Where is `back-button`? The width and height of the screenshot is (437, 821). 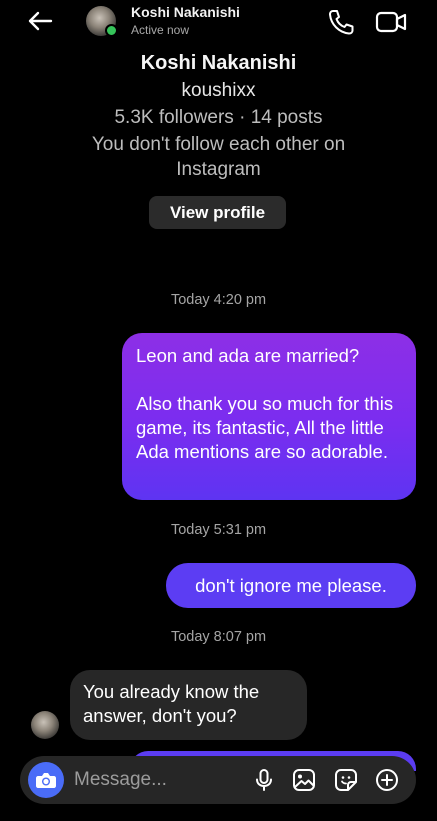 back-button is located at coordinates (40, 21).